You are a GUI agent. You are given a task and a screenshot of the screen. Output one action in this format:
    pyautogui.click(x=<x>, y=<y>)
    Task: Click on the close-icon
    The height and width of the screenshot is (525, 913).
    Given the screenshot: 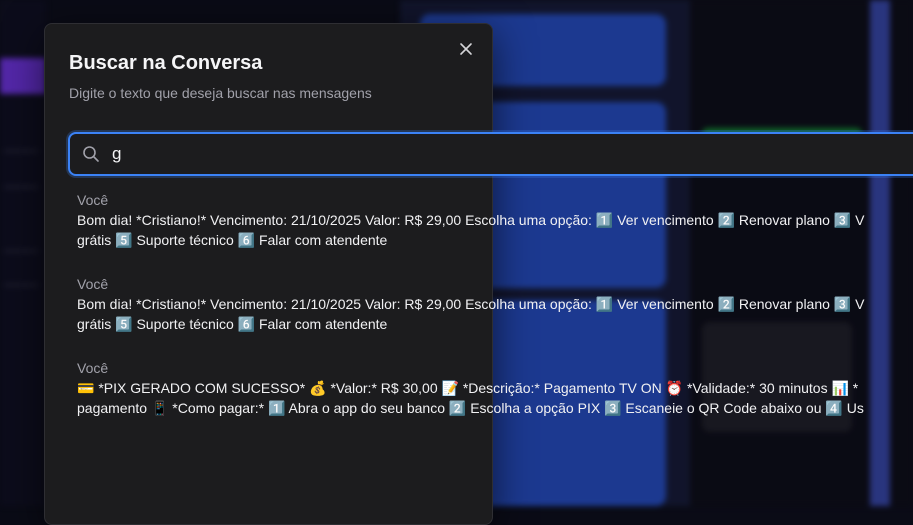 What is the action you would take?
    pyautogui.click(x=466, y=49)
    